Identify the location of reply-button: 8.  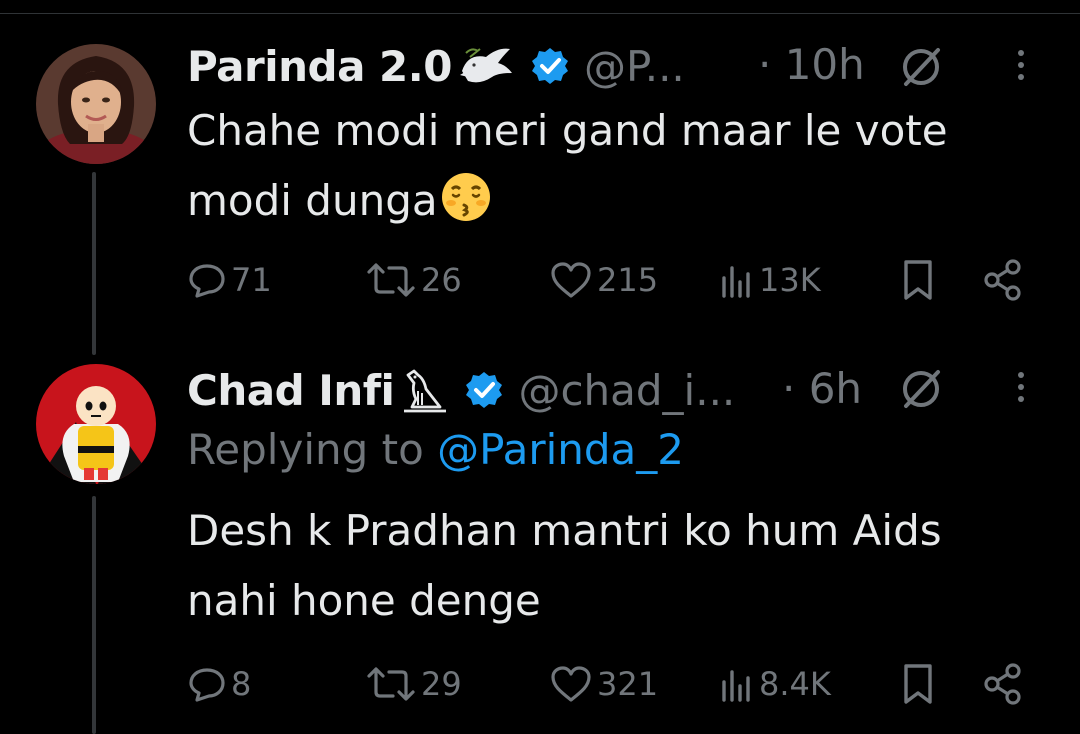
(219, 684).